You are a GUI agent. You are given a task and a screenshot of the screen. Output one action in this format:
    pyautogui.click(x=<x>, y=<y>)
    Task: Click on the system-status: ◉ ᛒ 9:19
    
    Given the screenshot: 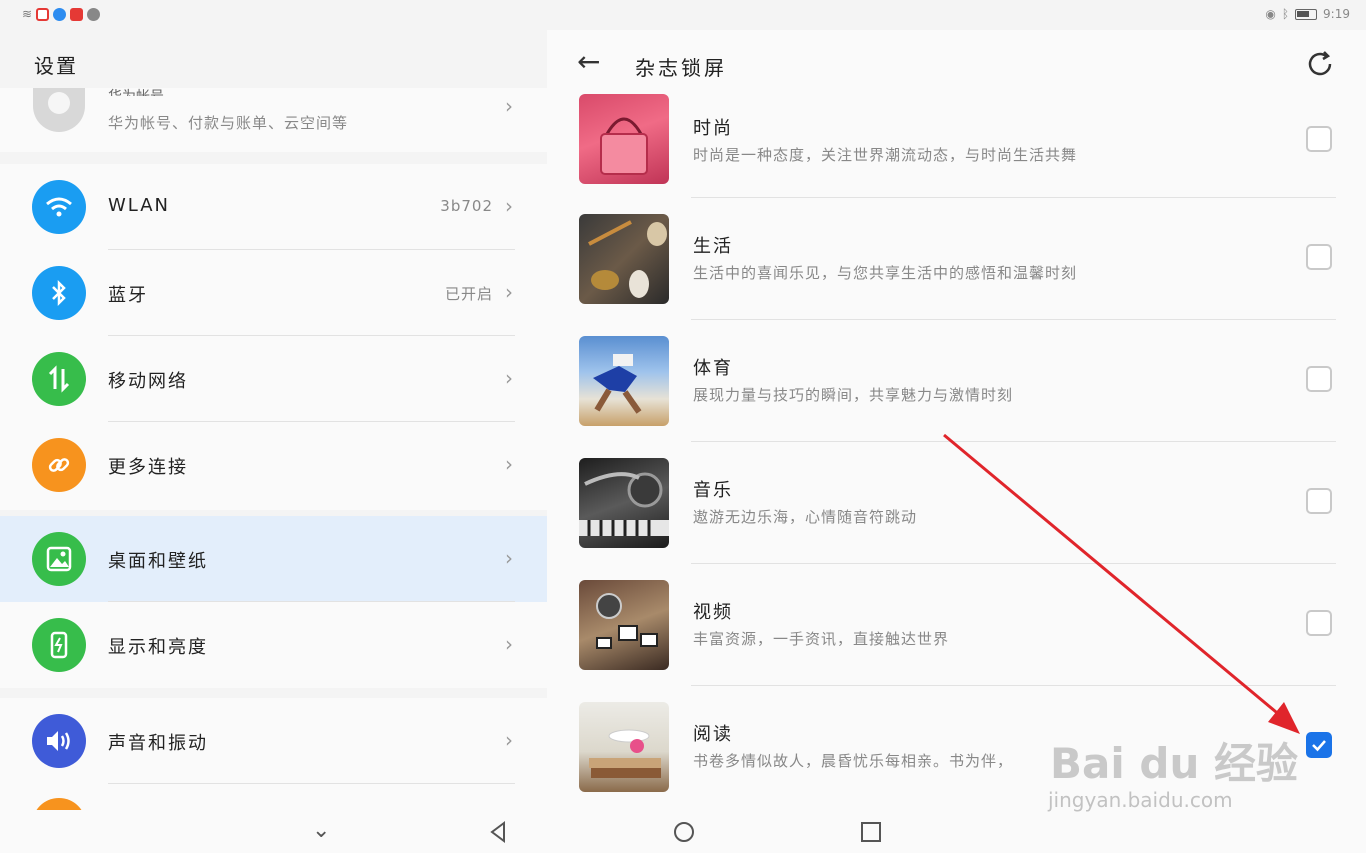 What is the action you would take?
    pyautogui.click(x=1307, y=14)
    